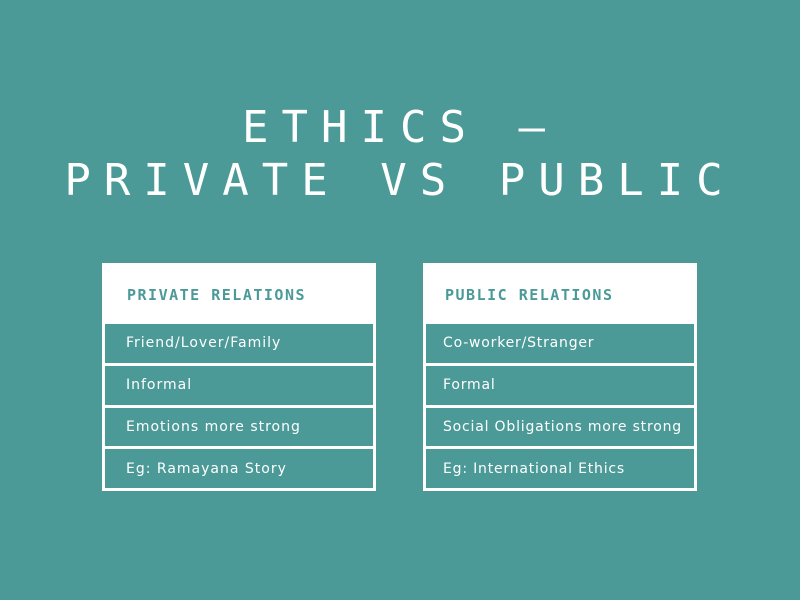 The height and width of the screenshot is (600, 800). I want to click on private-row-emotions: Emotions more strong, so click(239, 427).